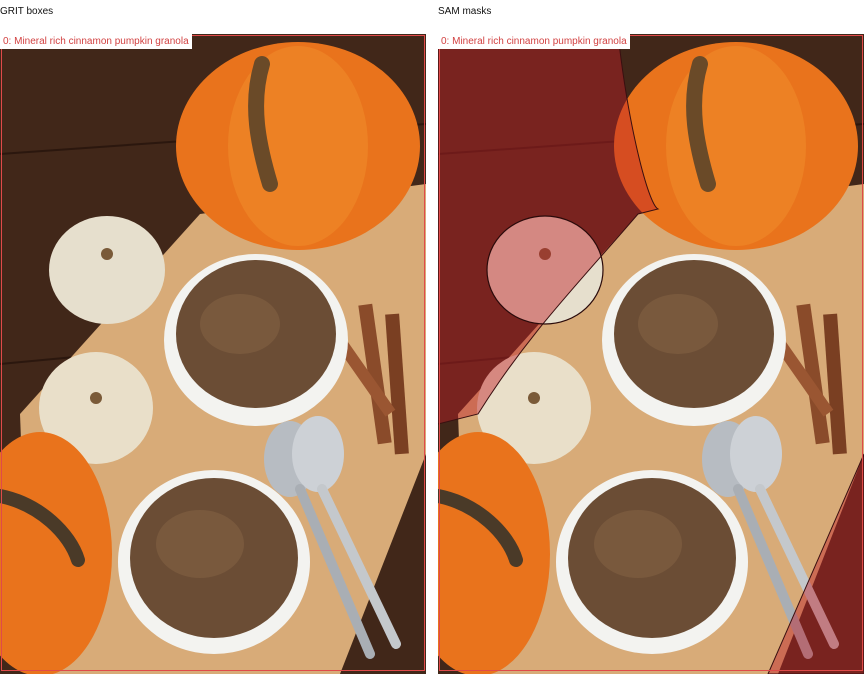  I want to click on left-panel-title: GRIT boxes, so click(27, 11).